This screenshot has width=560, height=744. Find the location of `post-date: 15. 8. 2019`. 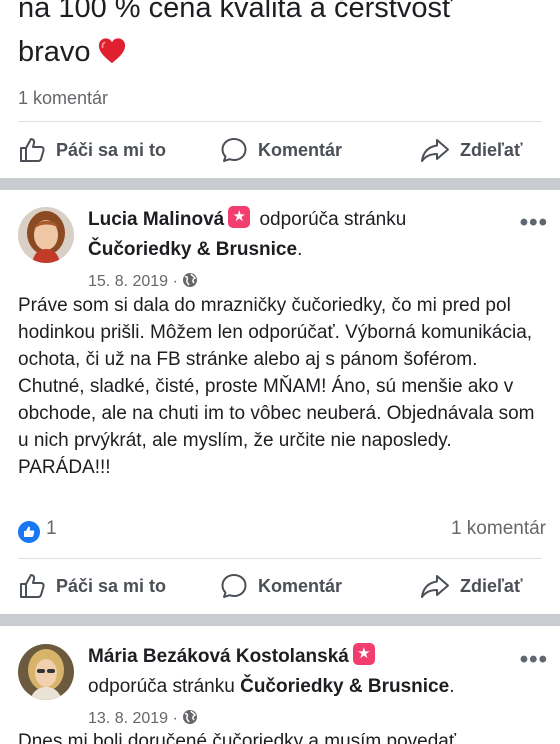

post-date: 15. 8. 2019 is located at coordinates (128, 281).